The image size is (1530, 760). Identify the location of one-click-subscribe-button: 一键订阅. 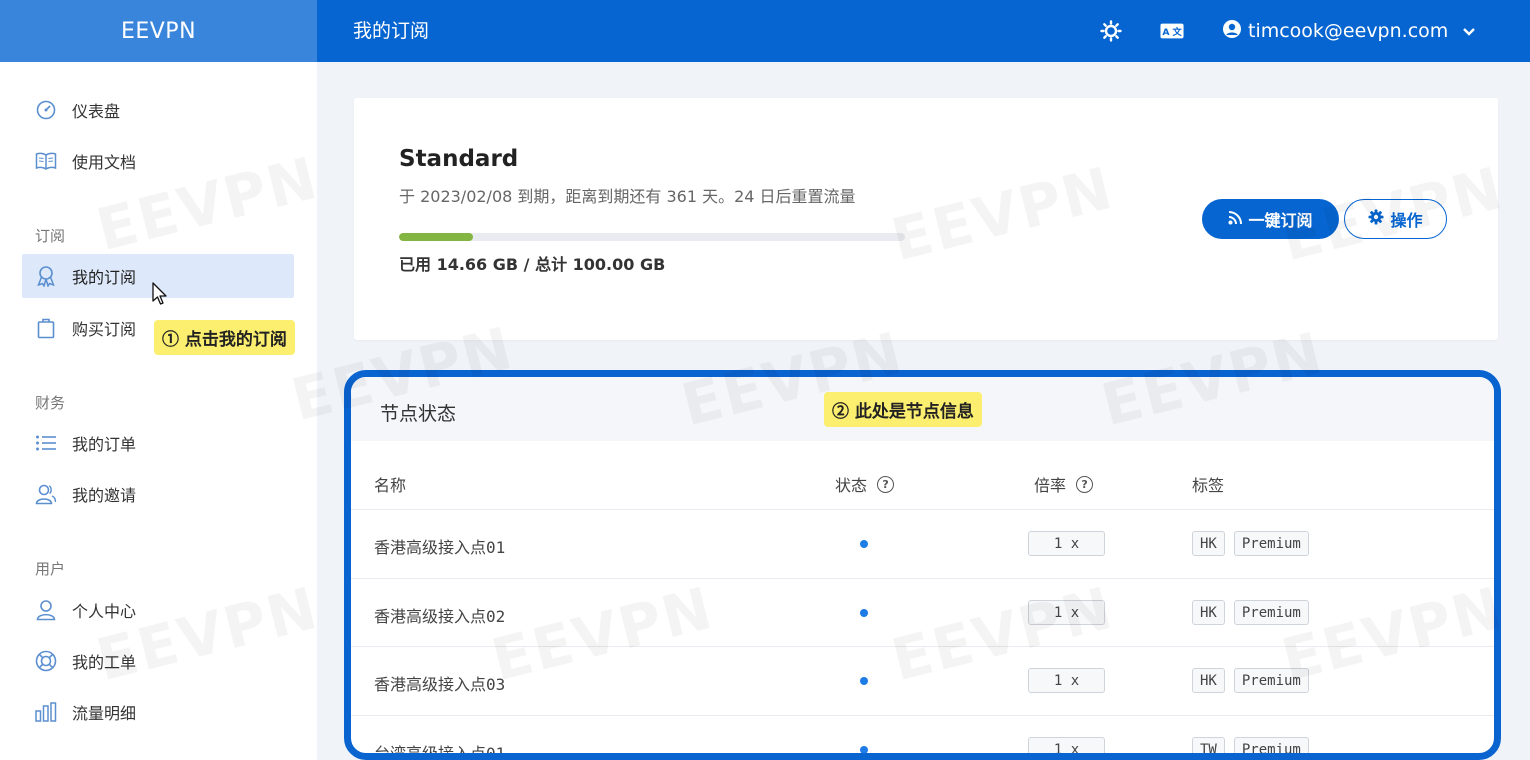
(1270, 219).